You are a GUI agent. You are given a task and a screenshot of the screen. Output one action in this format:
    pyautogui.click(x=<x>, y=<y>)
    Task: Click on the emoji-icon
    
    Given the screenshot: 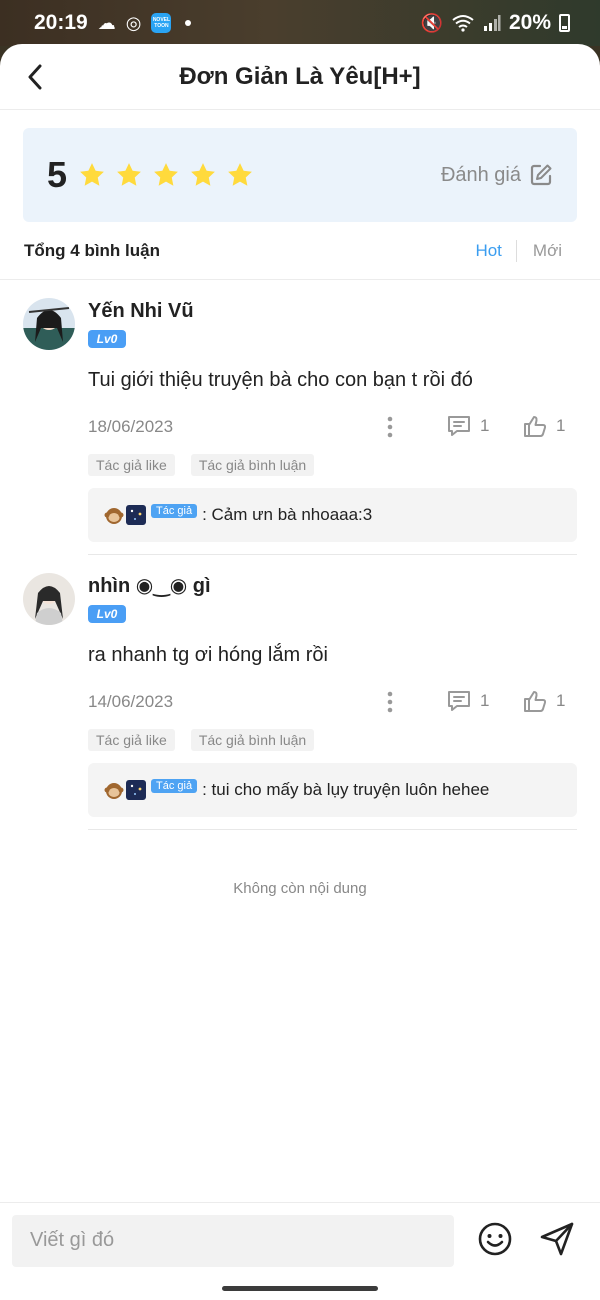 What is the action you would take?
    pyautogui.click(x=495, y=1239)
    